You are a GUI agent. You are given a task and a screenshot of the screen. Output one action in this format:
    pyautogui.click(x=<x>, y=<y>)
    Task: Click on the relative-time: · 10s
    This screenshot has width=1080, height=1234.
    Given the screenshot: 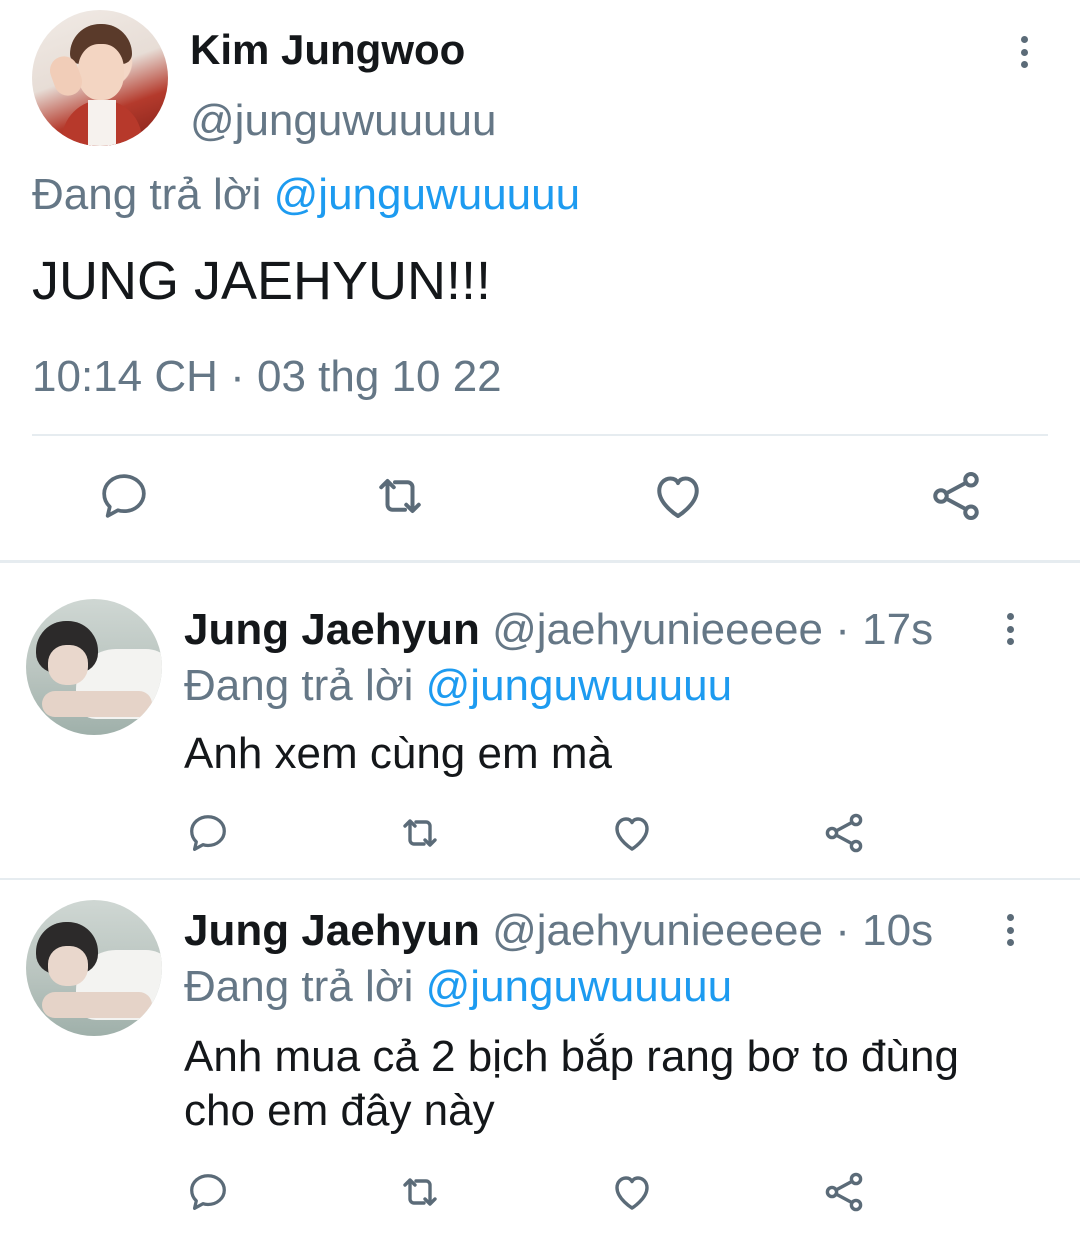 What is the action you would take?
    pyautogui.click(x=884, y=930)
    